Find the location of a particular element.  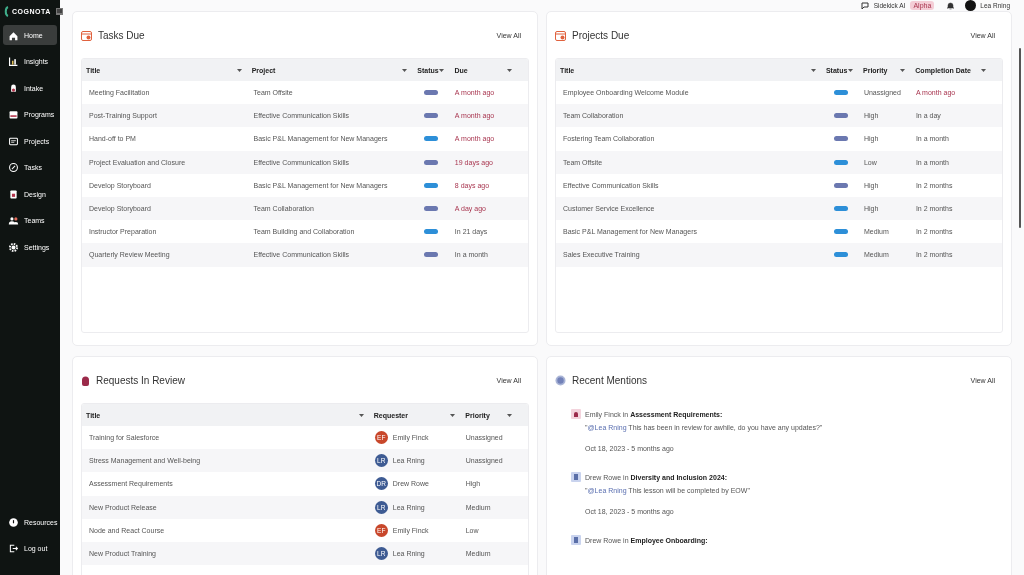

chat-icon is located at coordinates (865, 5).